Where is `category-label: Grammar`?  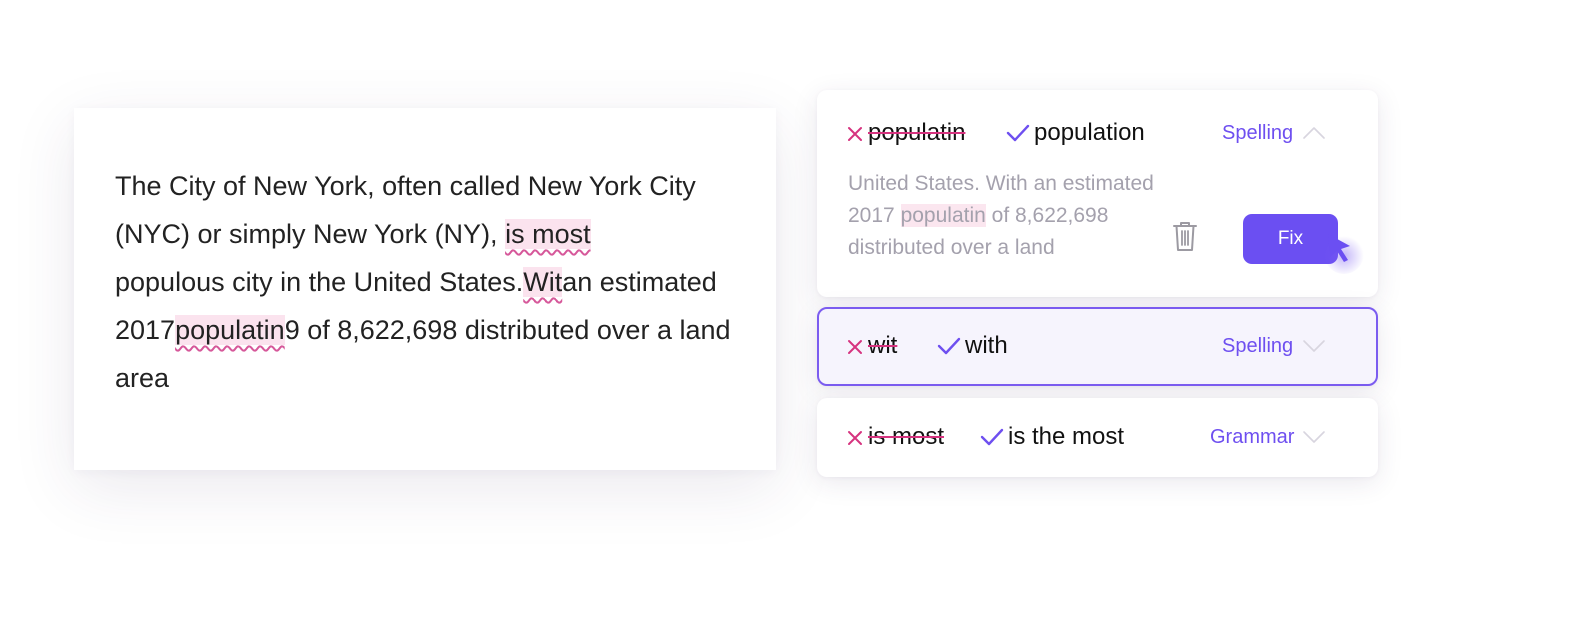
category-label: Grammar is located at coordinates (1252, 437).